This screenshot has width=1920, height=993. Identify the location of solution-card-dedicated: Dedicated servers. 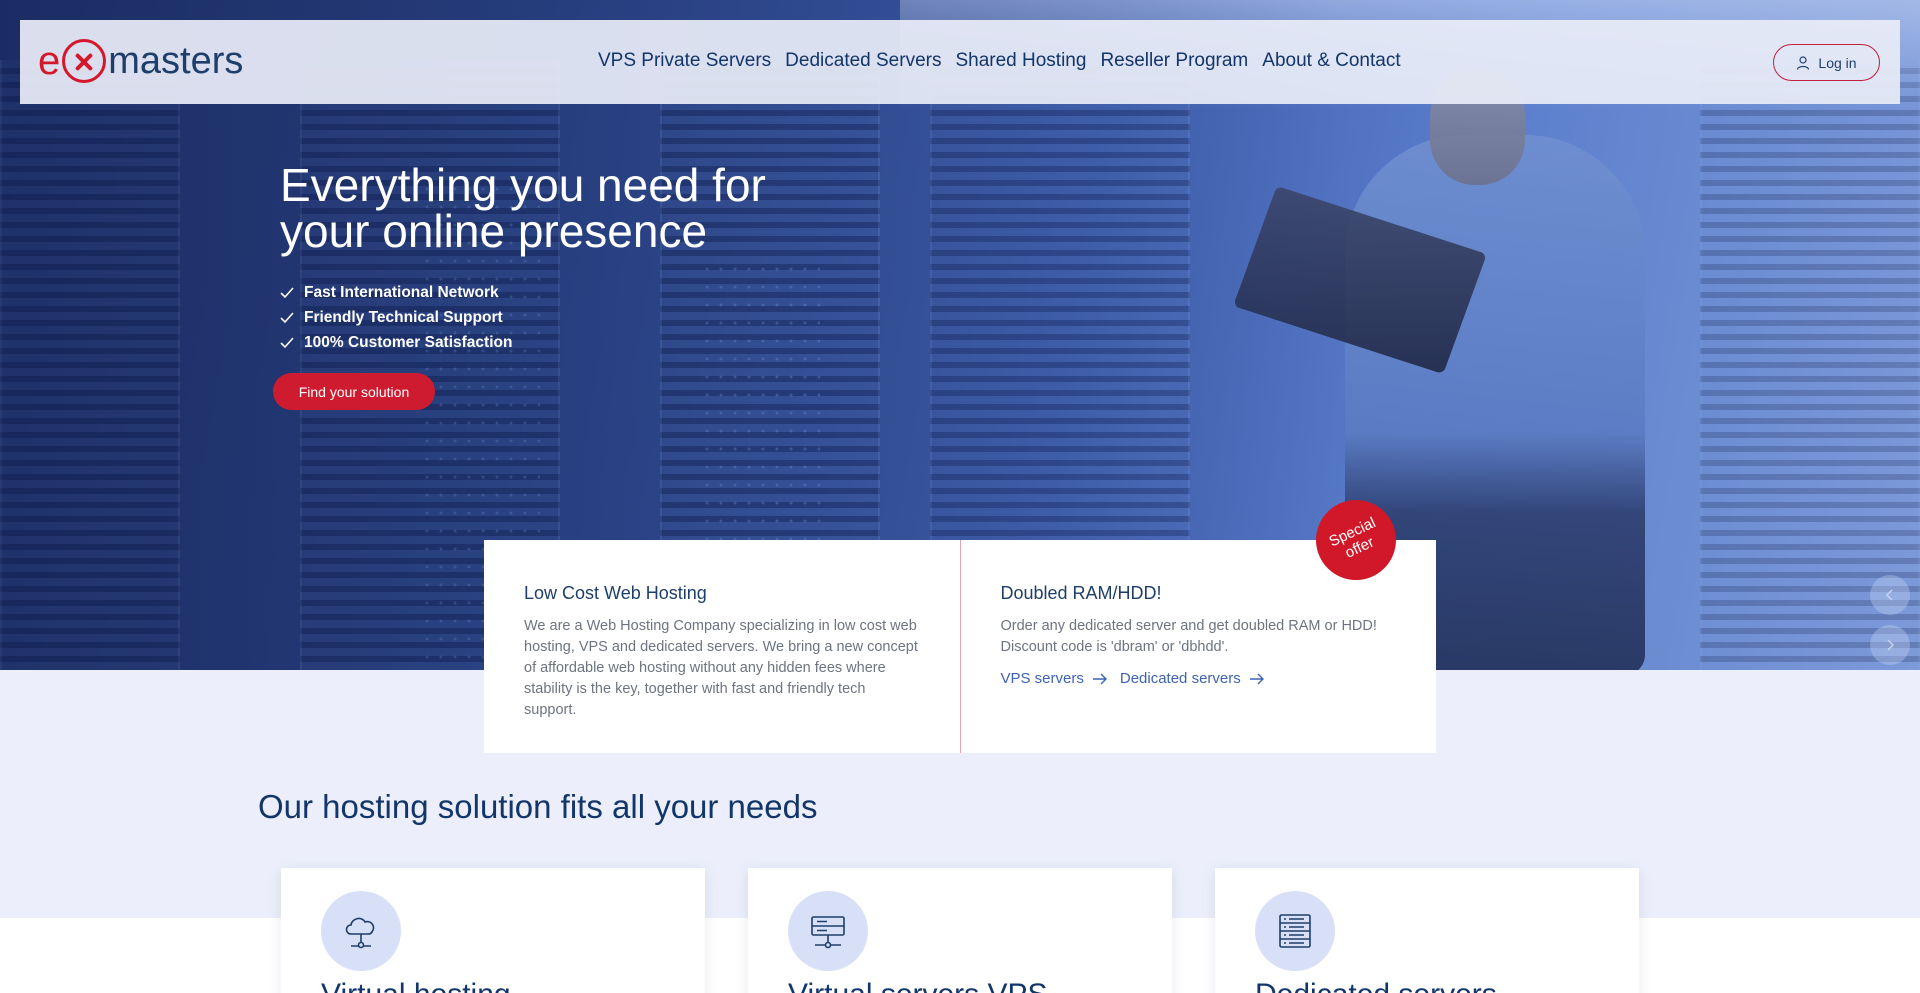
(1427, 930).